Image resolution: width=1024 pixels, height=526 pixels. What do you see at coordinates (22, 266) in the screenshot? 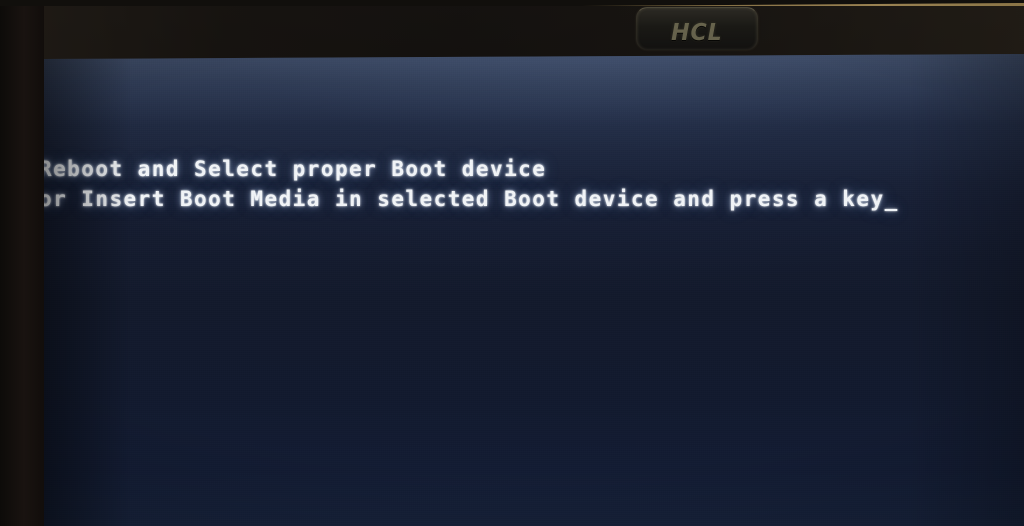
I see `monitor-bezel-left` at bounding box center [22, 266].